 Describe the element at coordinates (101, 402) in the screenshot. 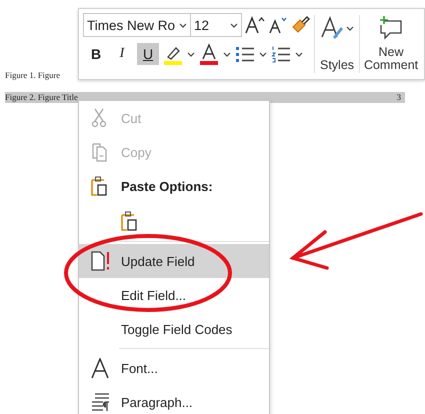

I see `paragraph-icon` at that location.